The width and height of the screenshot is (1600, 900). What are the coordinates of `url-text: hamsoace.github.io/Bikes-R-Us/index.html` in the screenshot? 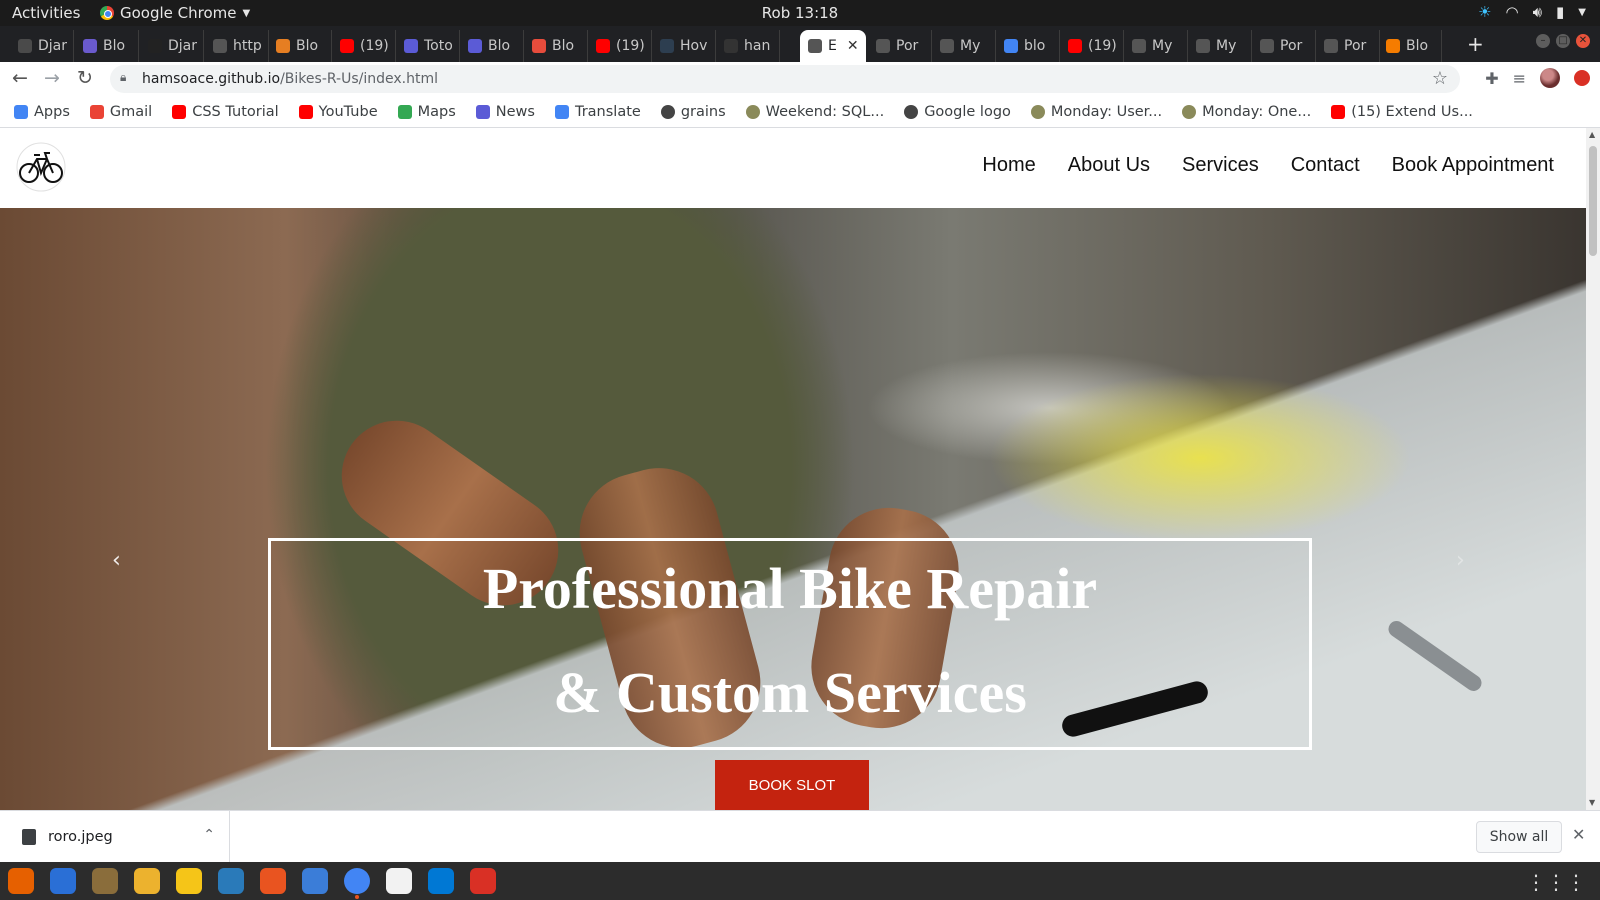 It's located at (290, 79).